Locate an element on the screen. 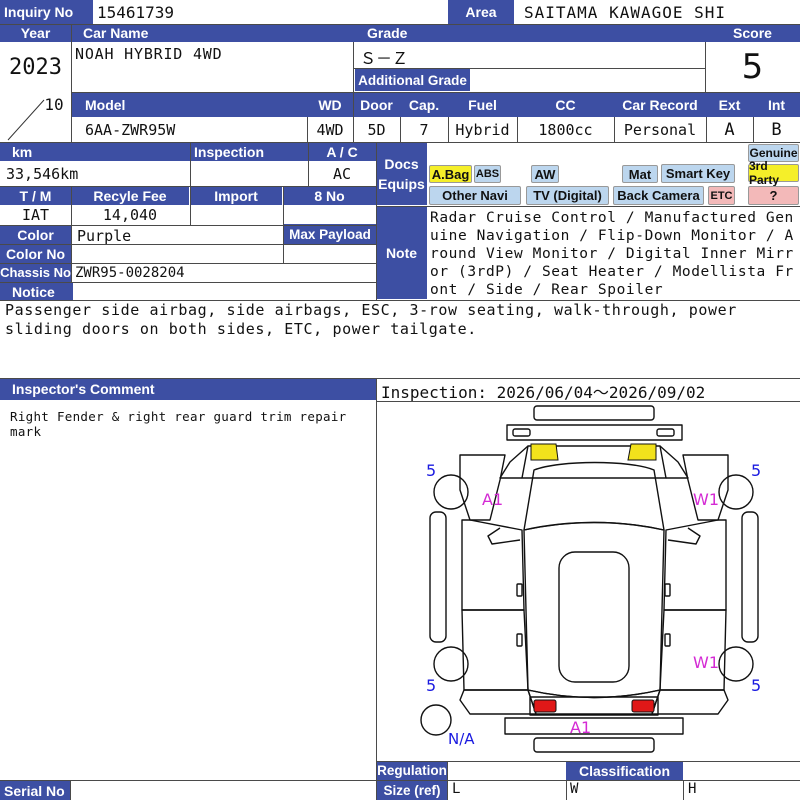  car-record-label: Car Record is located at coordinates (660, 105).